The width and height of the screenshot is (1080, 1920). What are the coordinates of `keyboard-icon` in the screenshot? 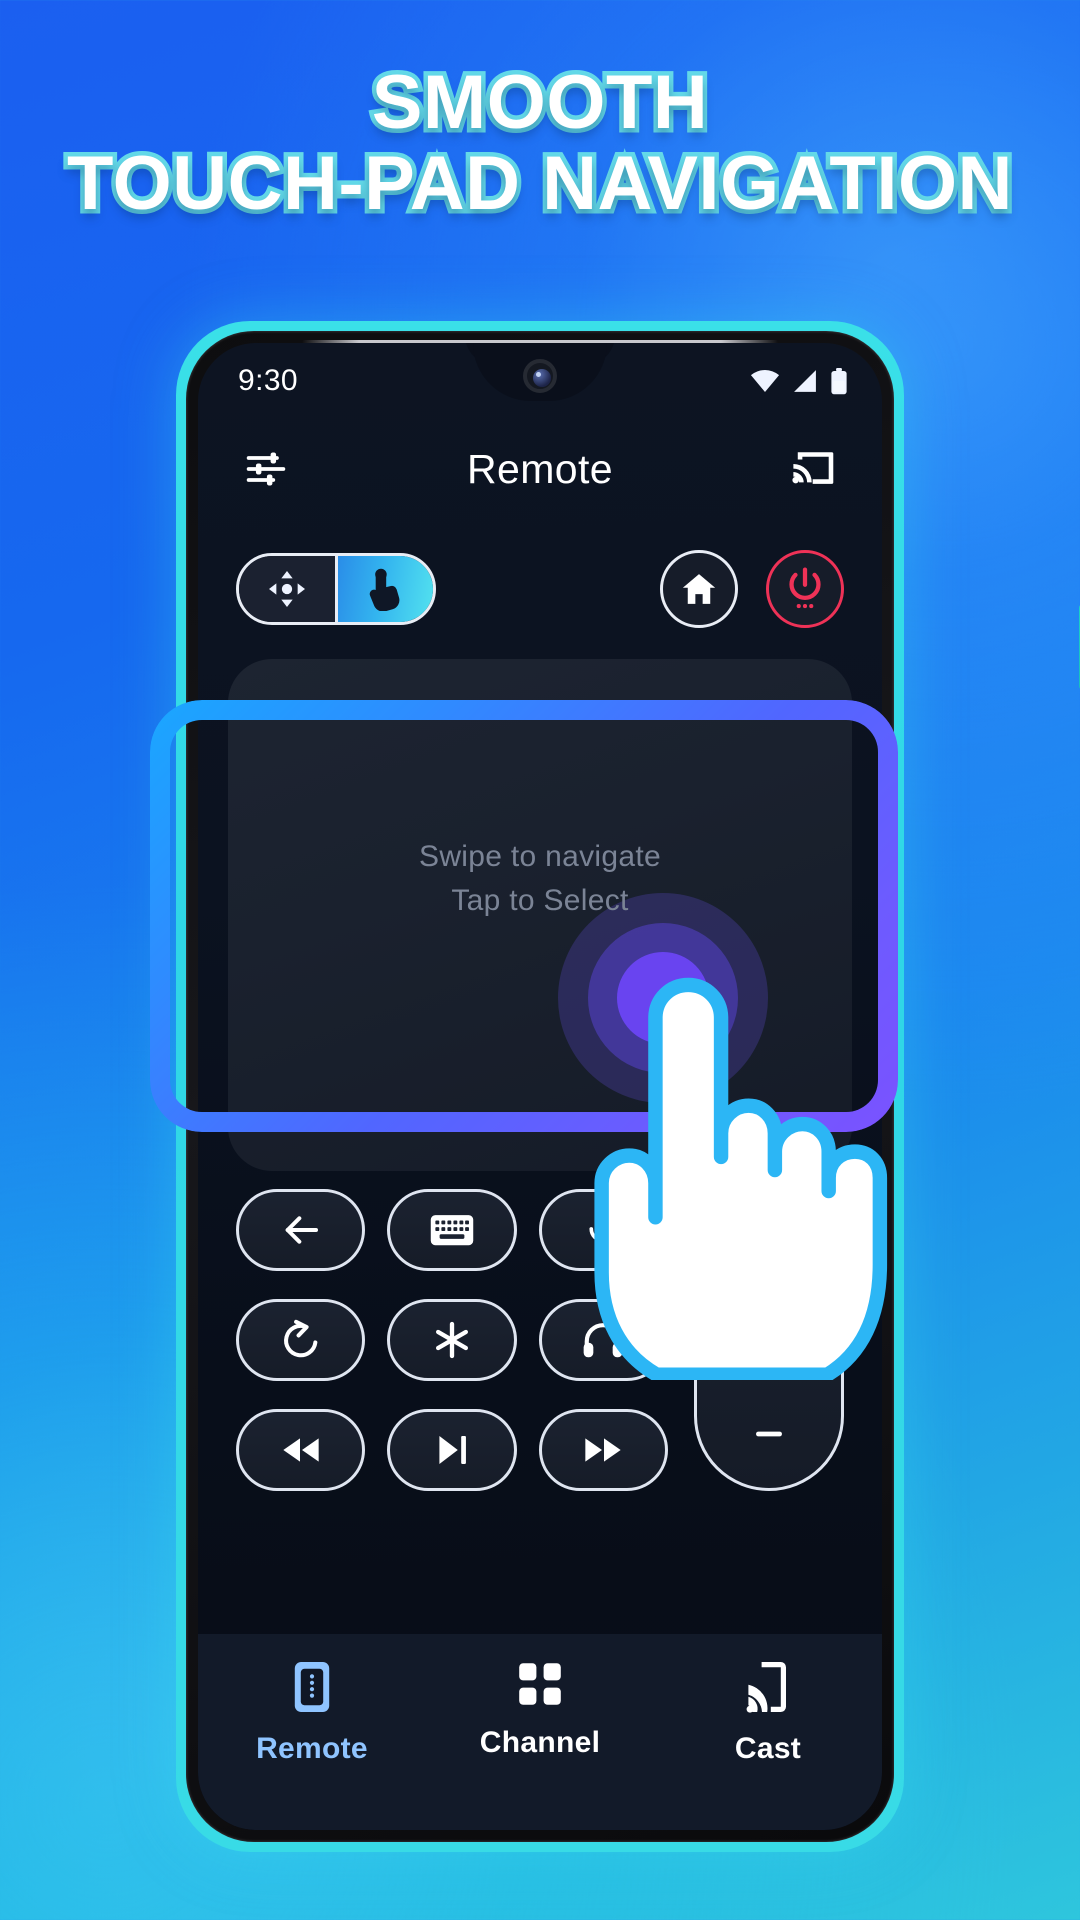 It's located at (452, 1230).